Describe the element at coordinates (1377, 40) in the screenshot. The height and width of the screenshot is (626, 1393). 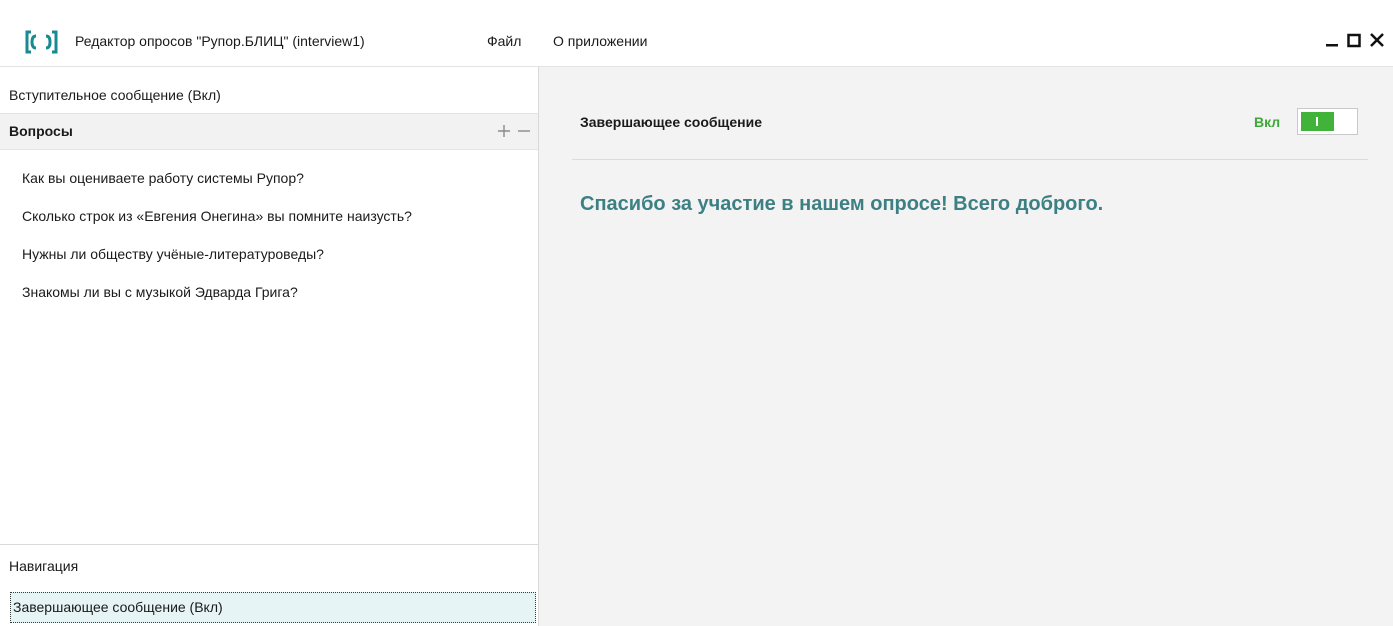
I see `close-icon` at that location.